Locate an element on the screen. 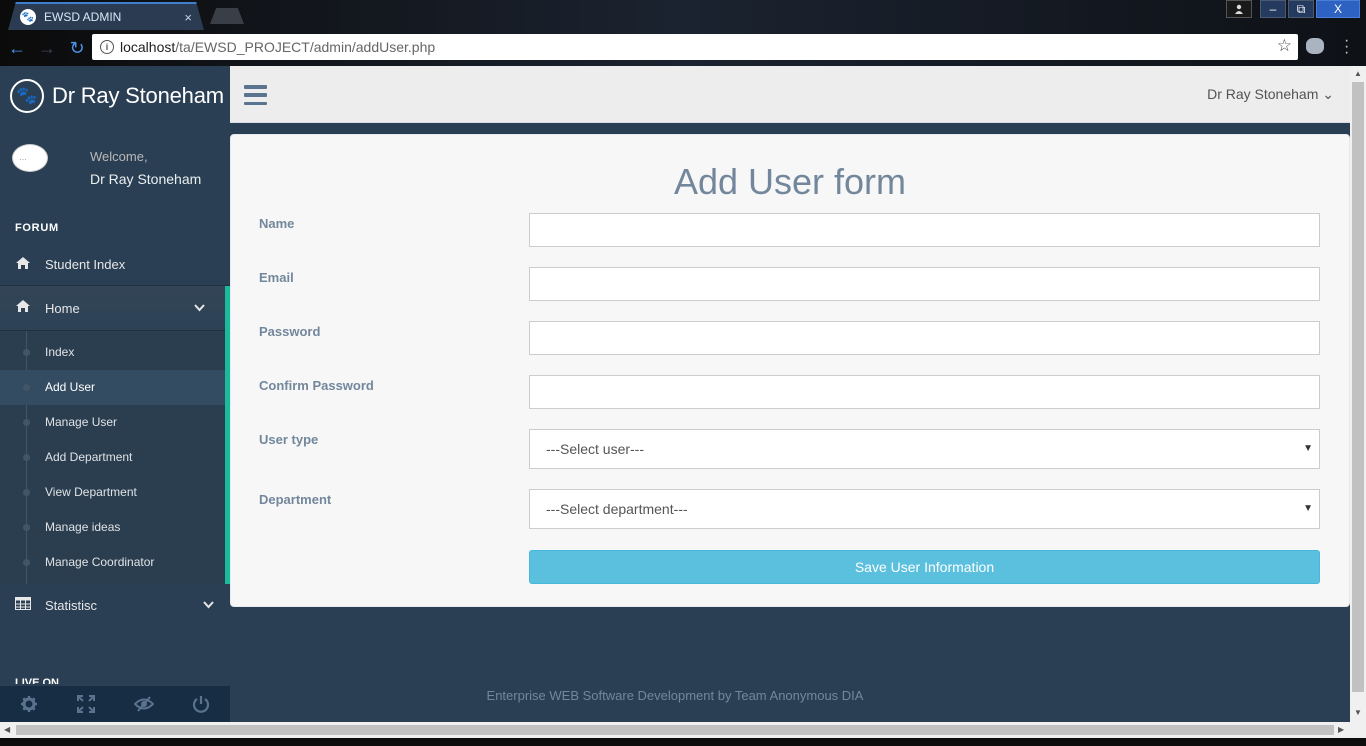 The width and height of the screenshot is (1366, 746). sidebar-item-add-department: Add Department is located at coordinates (112, 457).